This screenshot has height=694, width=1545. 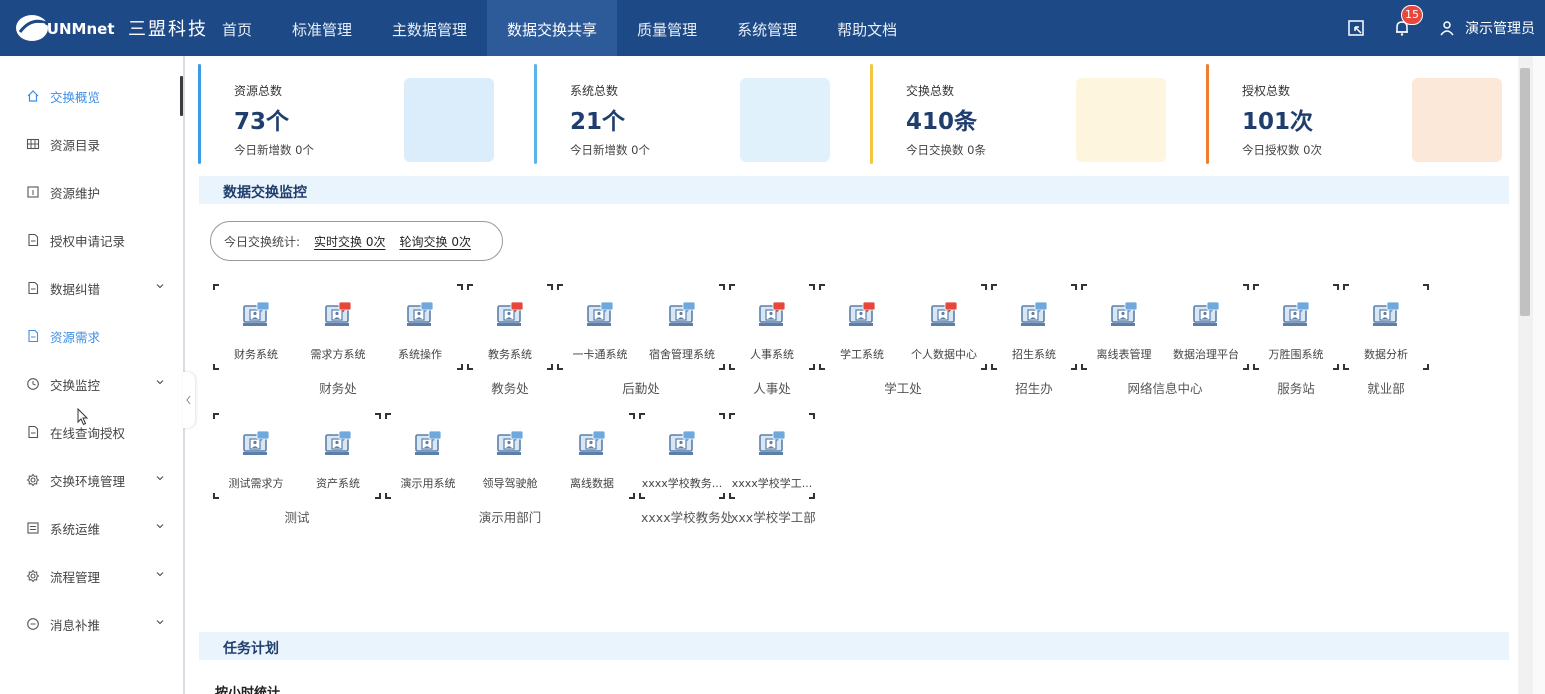 What do you see at coordinates (91, 96) in the screenshot?
I see `sidebar-item-exchange-overview: 交换概览` at bounding box center [91, 96].